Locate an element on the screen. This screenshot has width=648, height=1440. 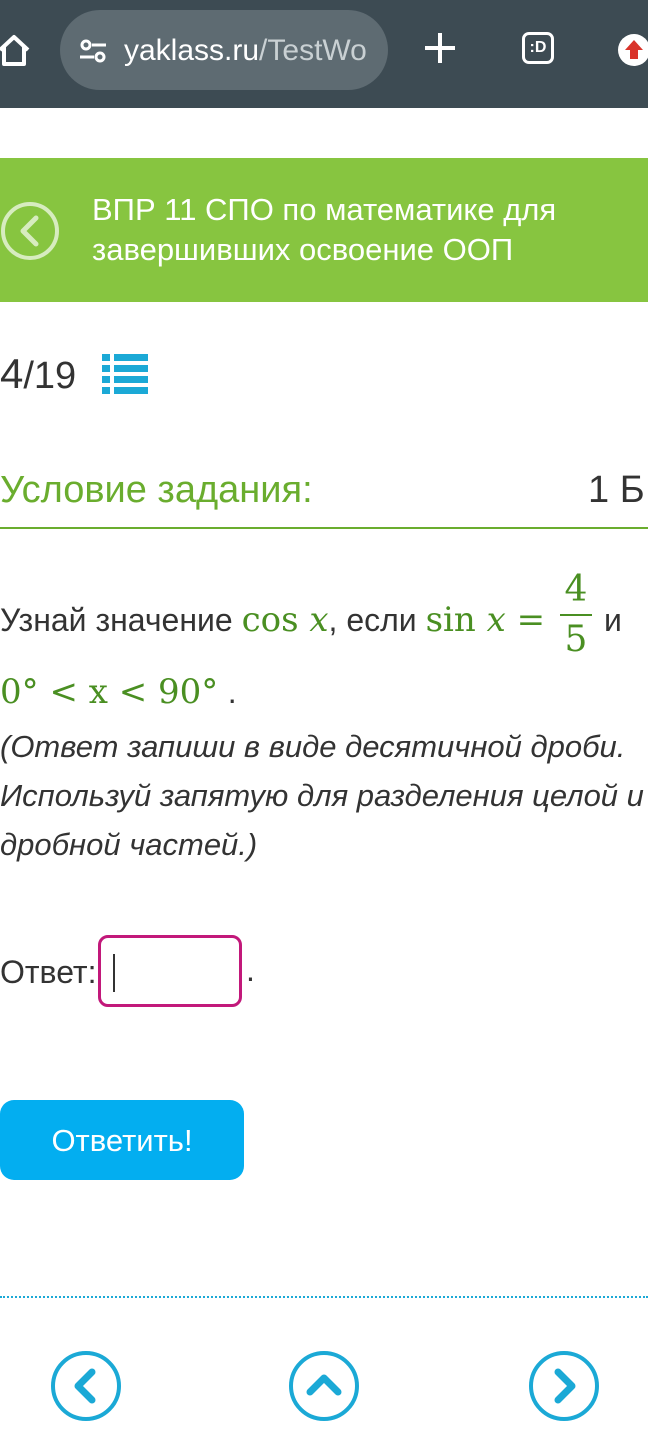
condition-title: Условие задания: is located at coordinates (156, 490).